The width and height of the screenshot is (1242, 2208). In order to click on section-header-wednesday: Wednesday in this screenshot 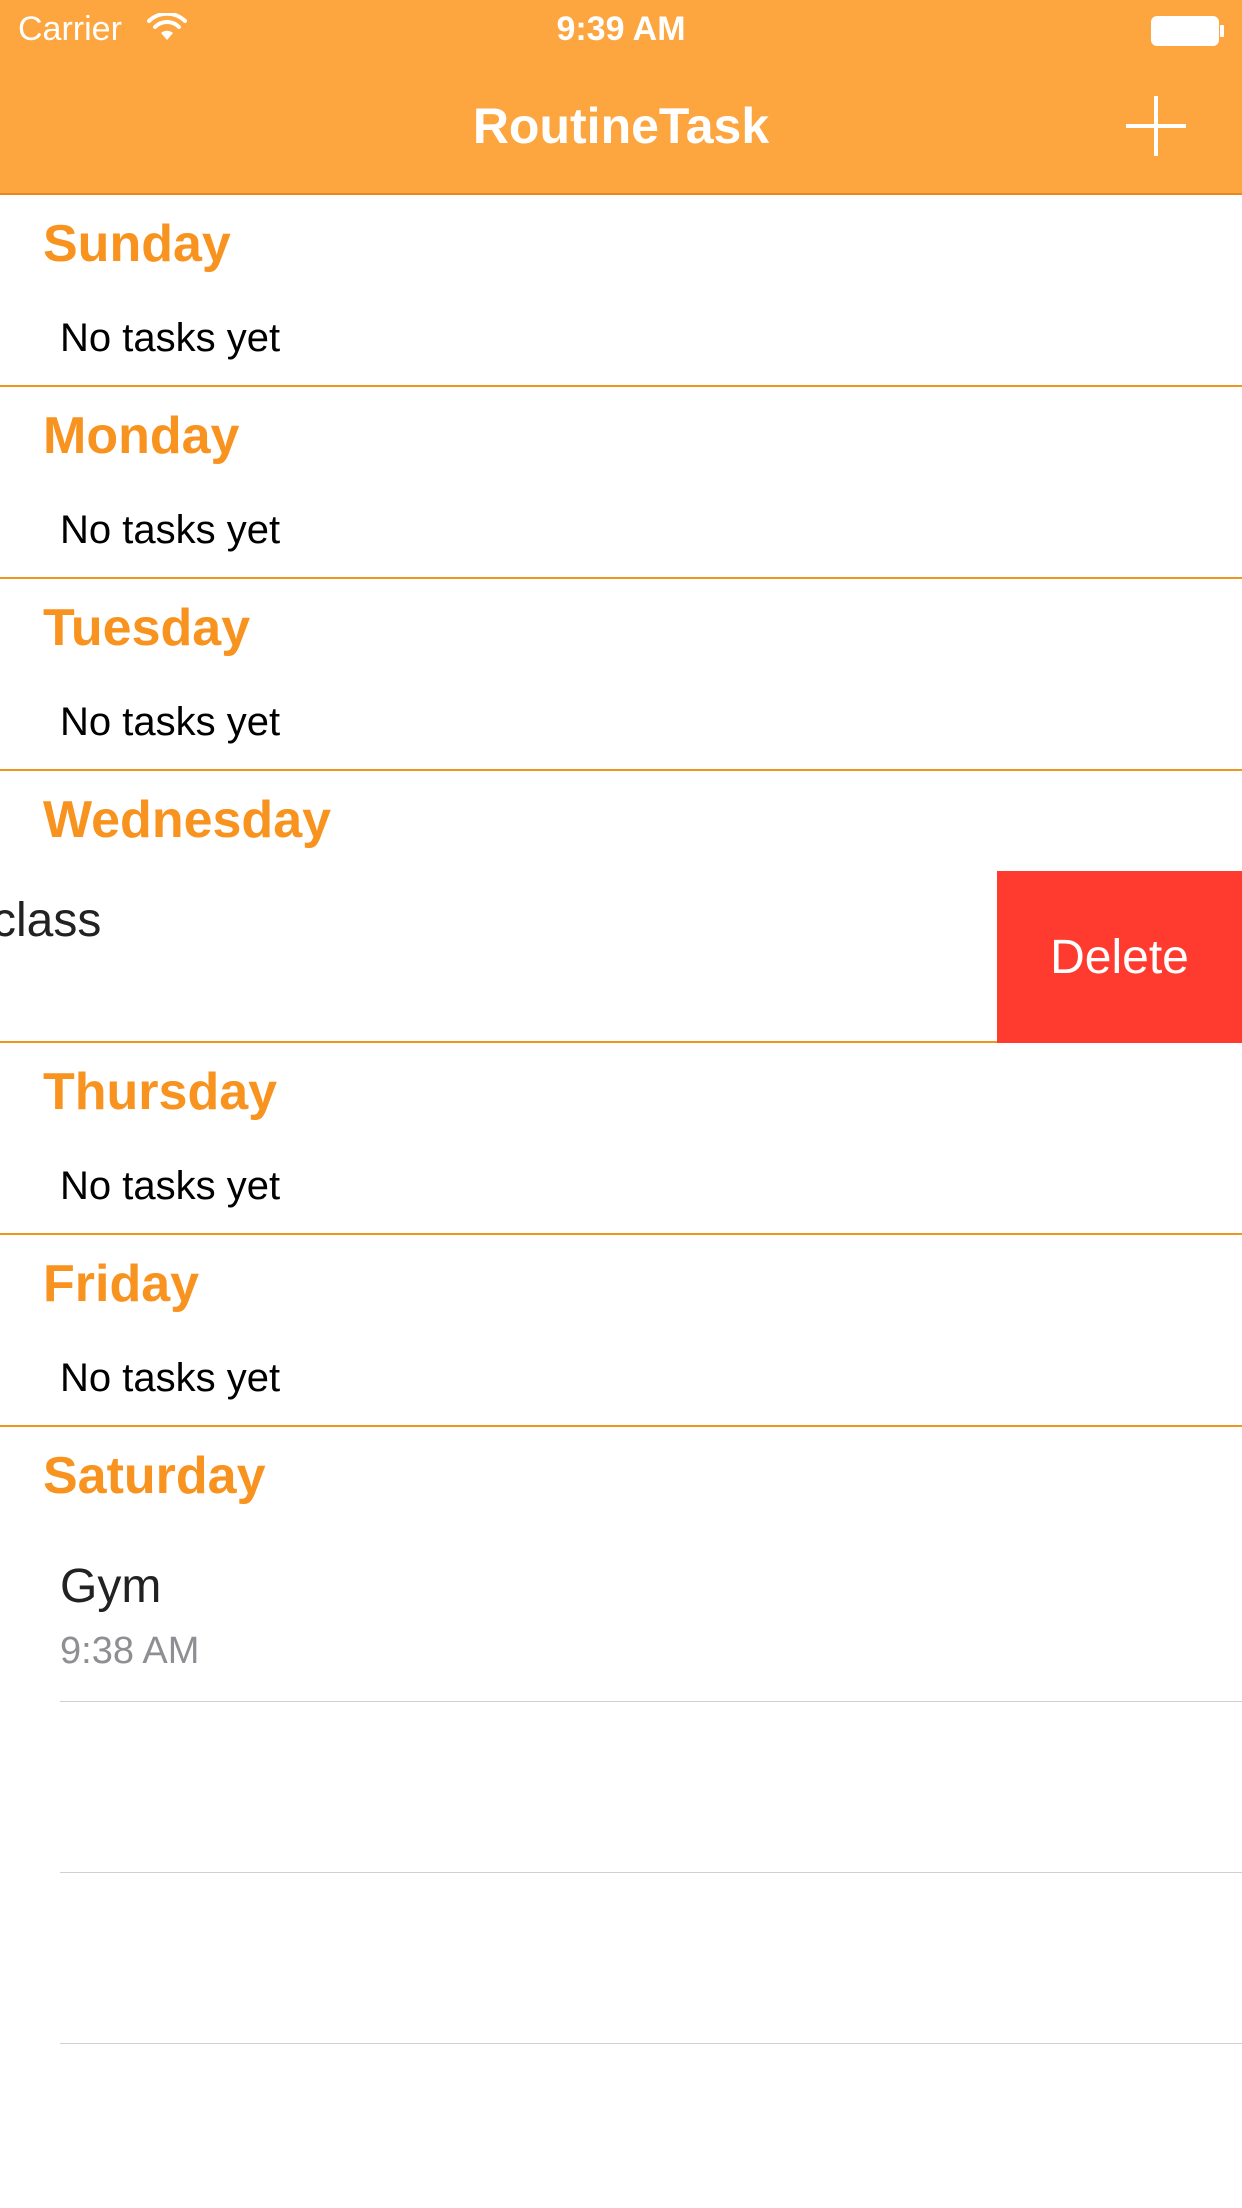, I will do `click(187, 820)`.